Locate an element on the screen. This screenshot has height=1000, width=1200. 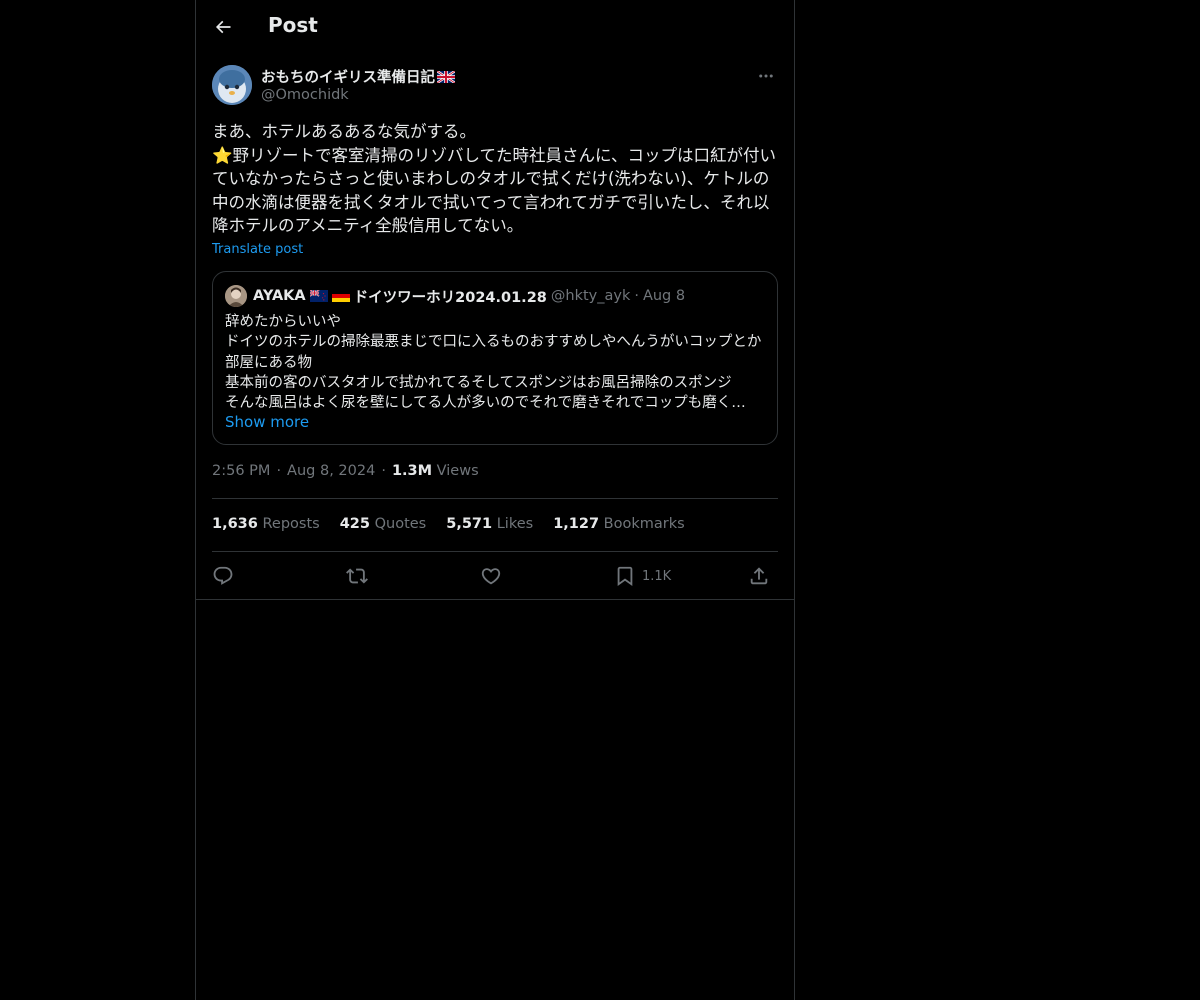
more-options-button is located at coordinates (766, 76).